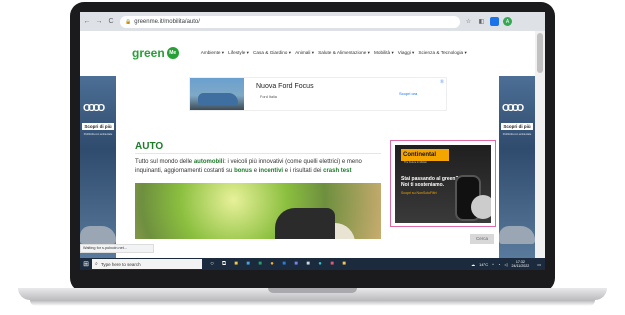 This screenshot has width=625, height=315. What do you see at coordinates (148, 53) in the screenshot?
I see `logo-text: green` at bounding box center [148, 53].